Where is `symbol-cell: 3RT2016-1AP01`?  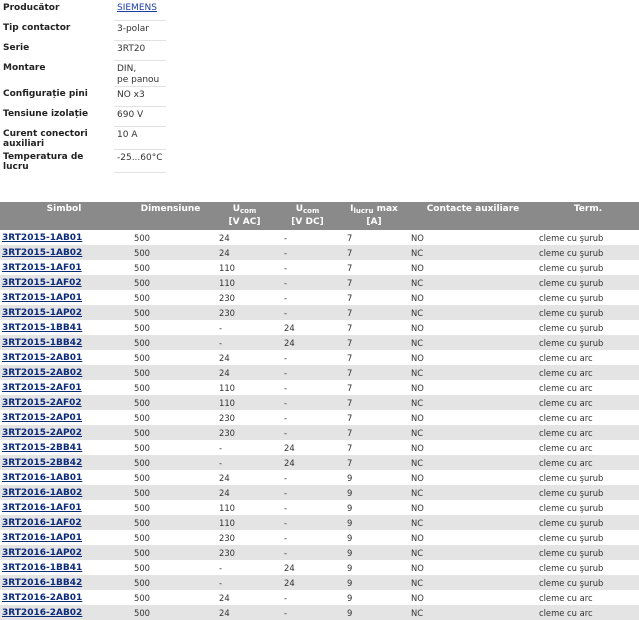
symbol-cell: 3RT2016-1AP01 is located at coordinates (64, 537).